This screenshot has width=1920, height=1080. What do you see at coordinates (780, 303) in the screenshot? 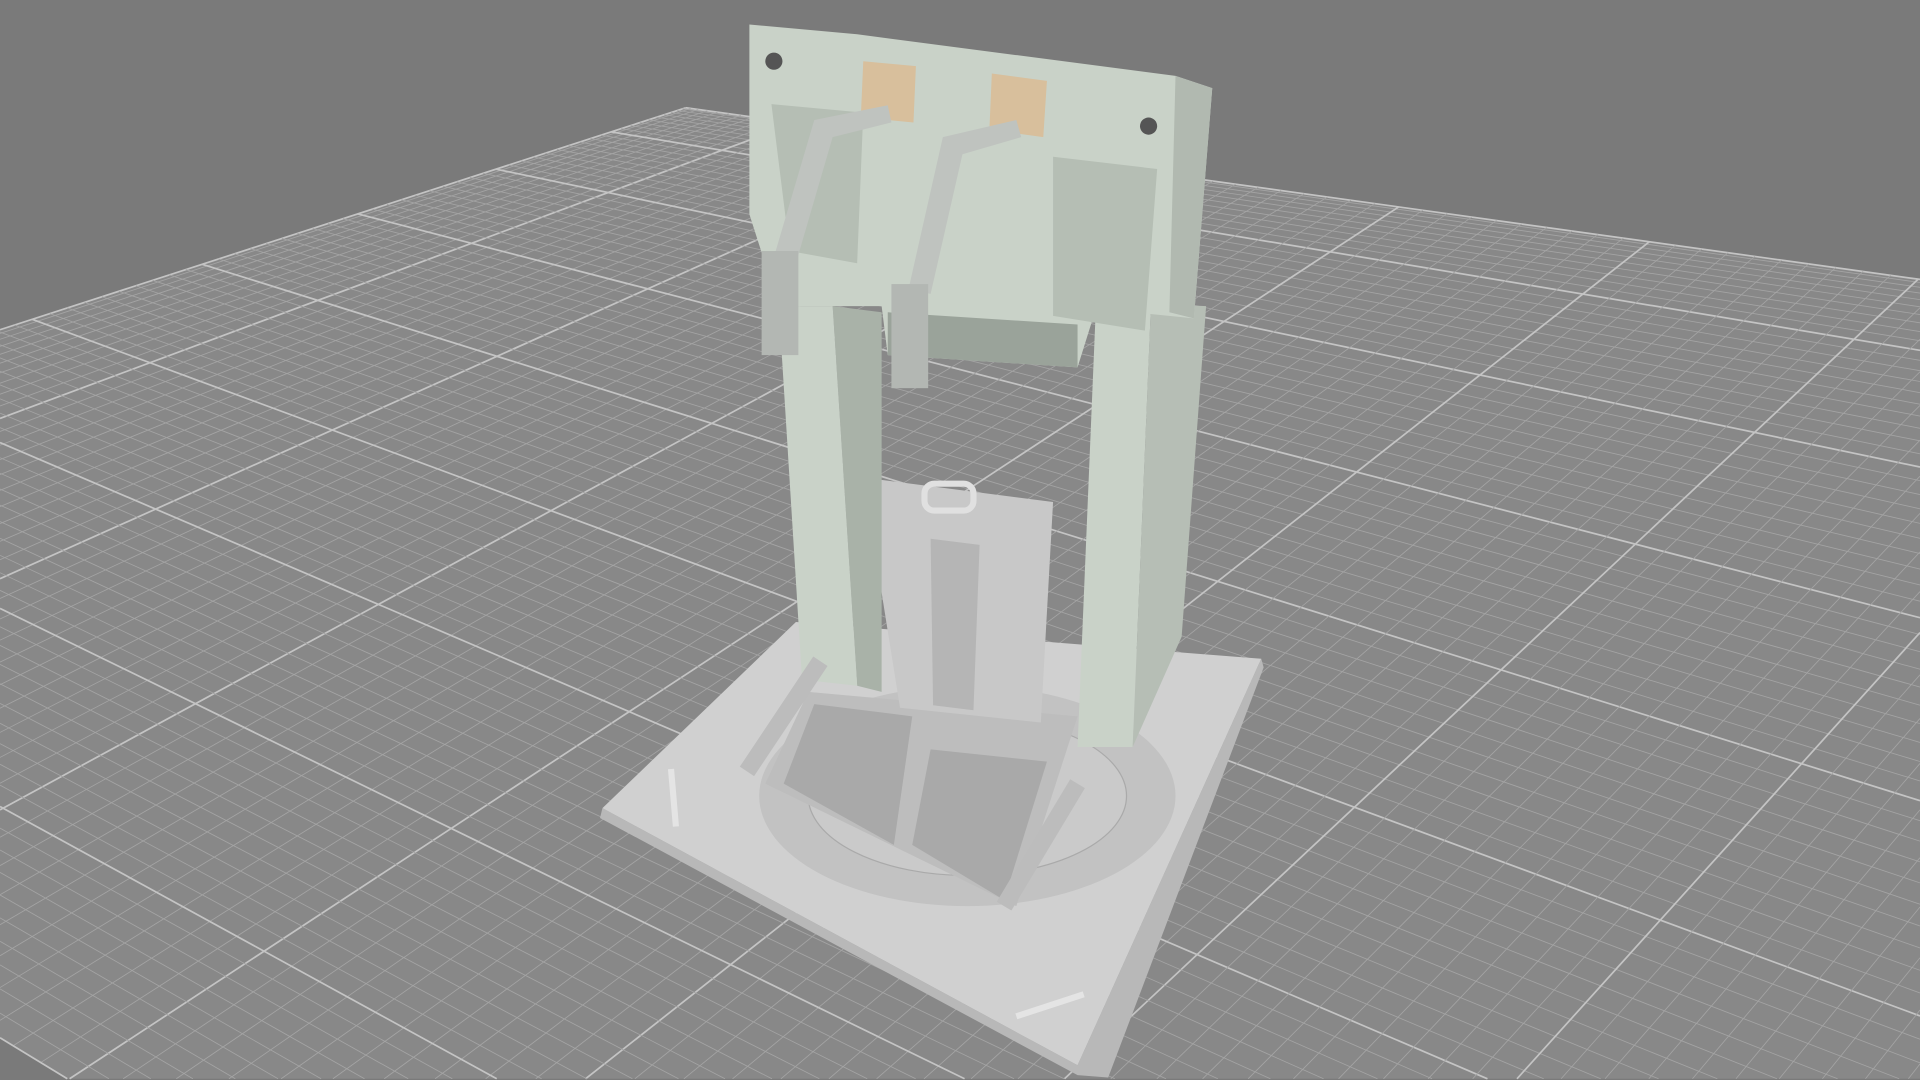
I see `arm-left-clamp` at bounding box center [780, 303].